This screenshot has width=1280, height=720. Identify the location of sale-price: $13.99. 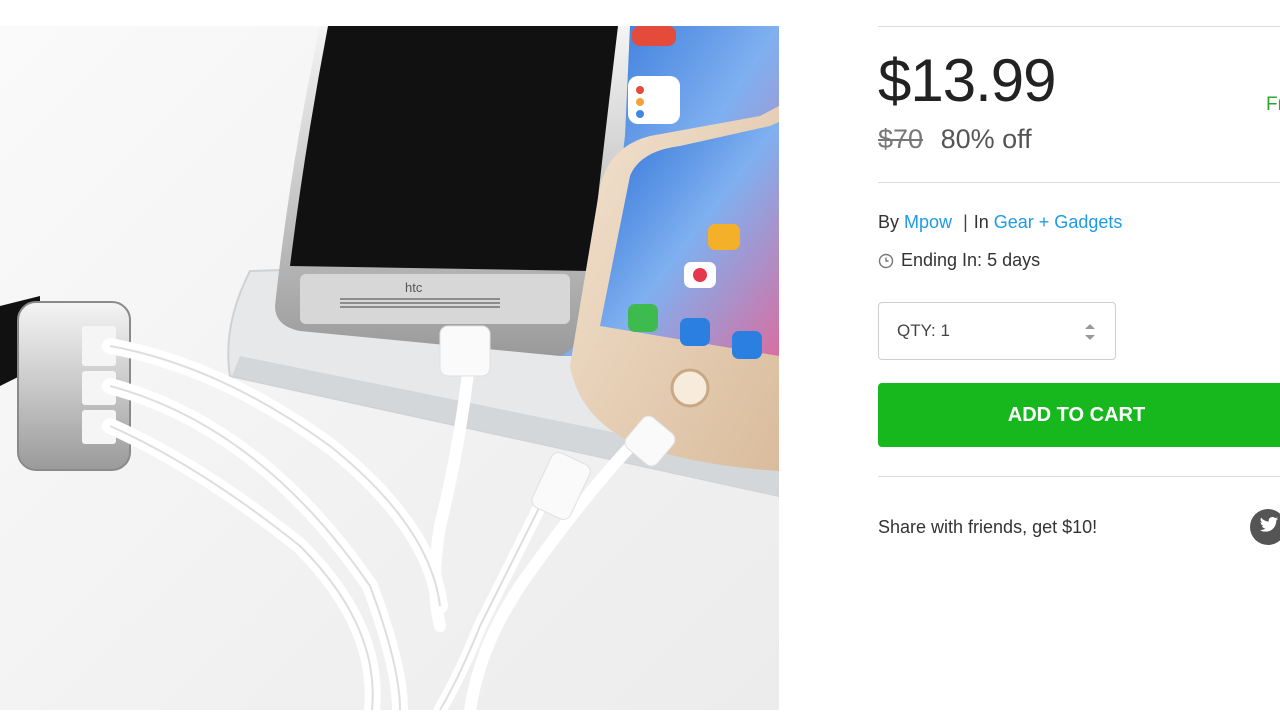
(967, 80).